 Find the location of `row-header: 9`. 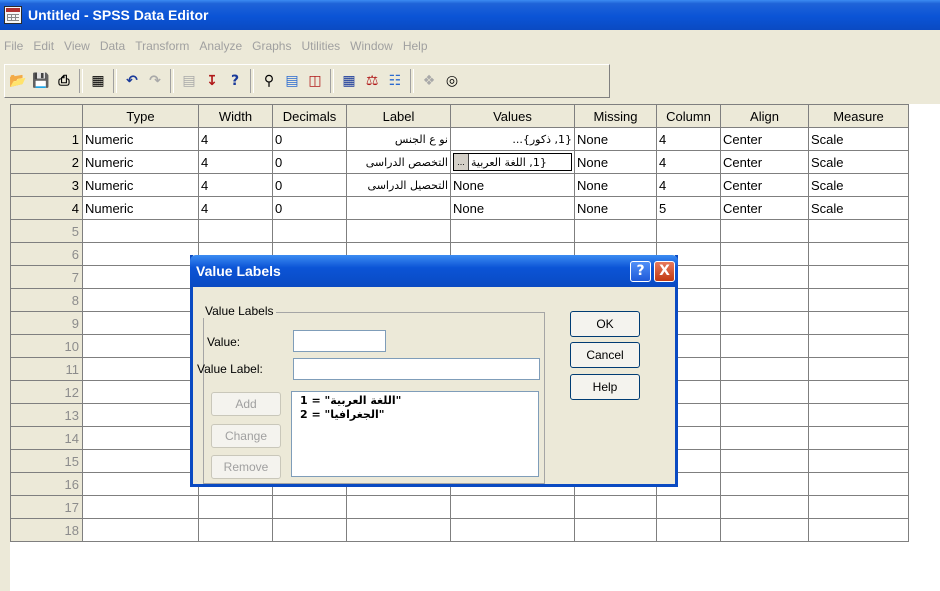

row-header: 9 is located at coordinates (46, 323).